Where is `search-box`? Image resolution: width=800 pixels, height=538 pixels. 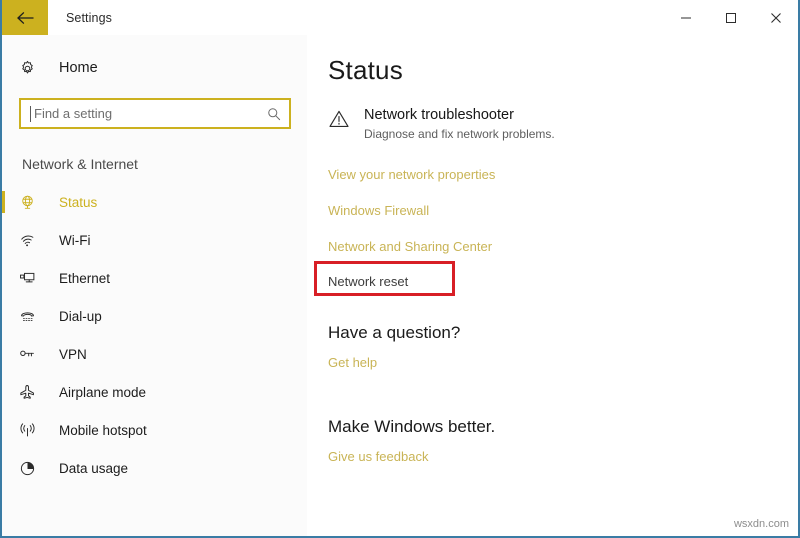 search-box is located at coordinates (155, 113).